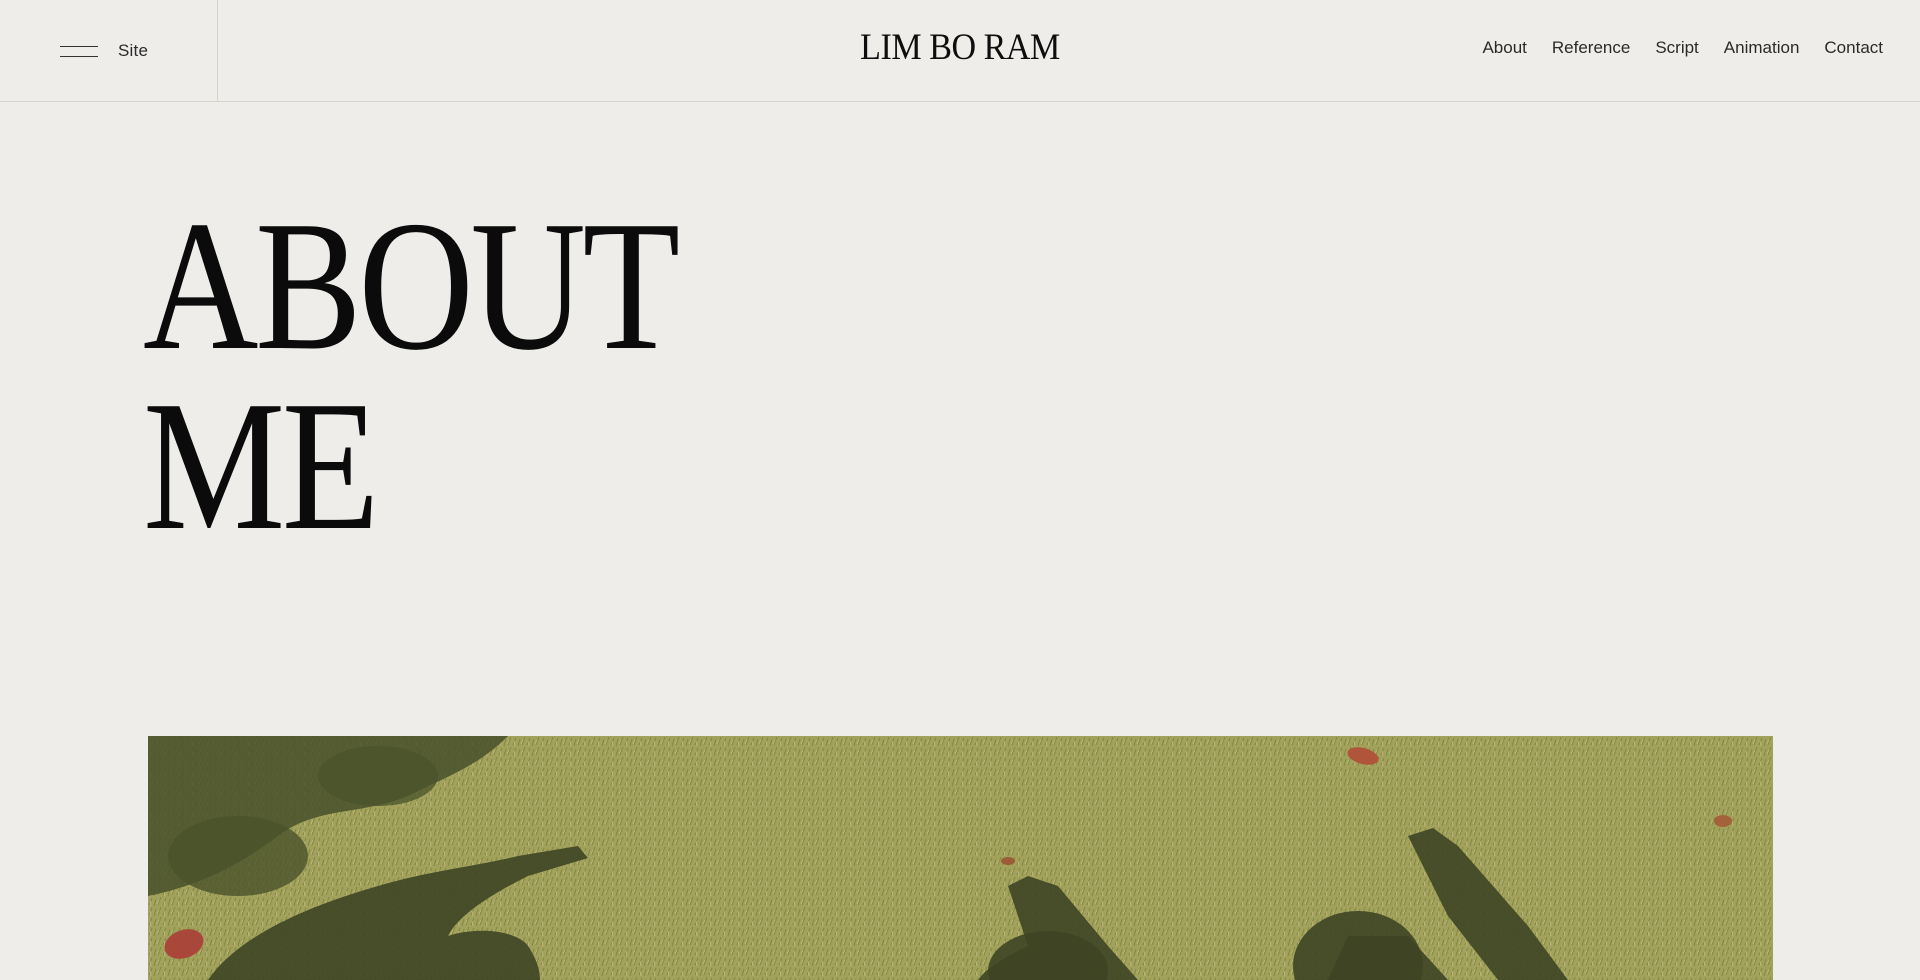 The height and width of the screenshot is (980, 1920). Describe the element at coordinates (411, 286) in the screenshot. I see `page-title-line-1: ABOUT` at that location.